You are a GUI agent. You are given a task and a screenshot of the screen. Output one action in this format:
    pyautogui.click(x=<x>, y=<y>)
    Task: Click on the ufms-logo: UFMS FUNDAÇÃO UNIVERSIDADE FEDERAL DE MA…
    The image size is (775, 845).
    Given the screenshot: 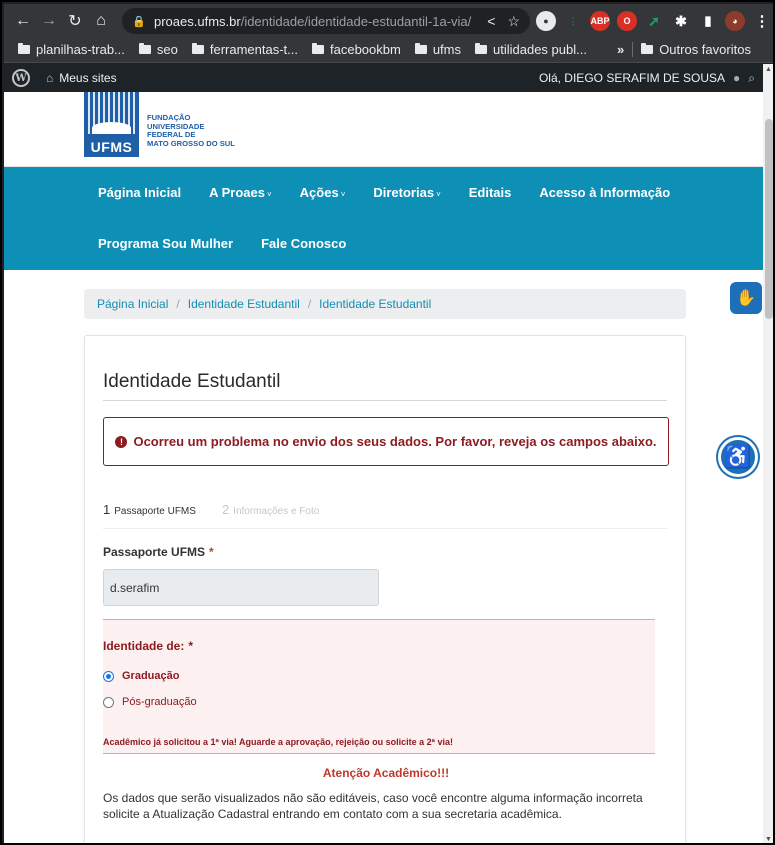 What is the action you would take?
    pyautogui.click(x=159, y=124)
    